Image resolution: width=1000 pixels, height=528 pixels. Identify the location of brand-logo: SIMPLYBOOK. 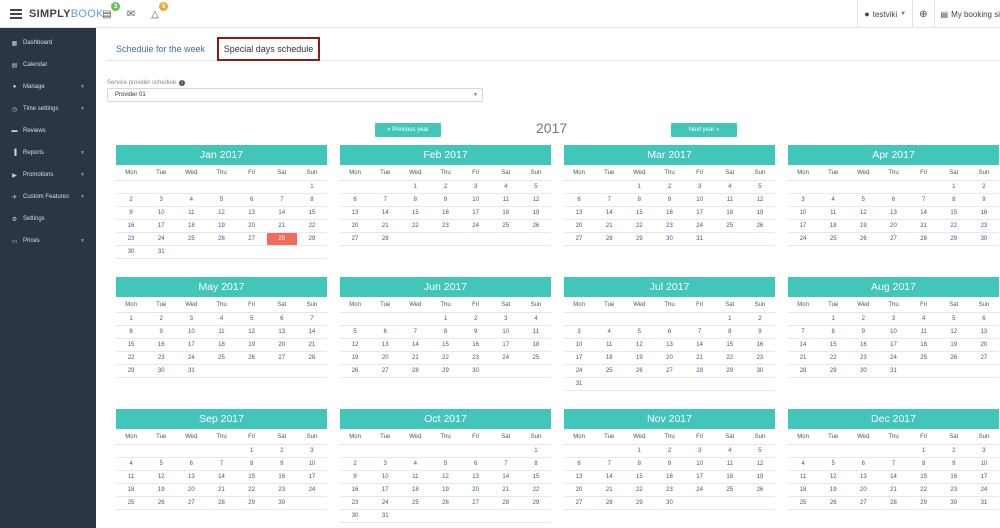
(66, 14).